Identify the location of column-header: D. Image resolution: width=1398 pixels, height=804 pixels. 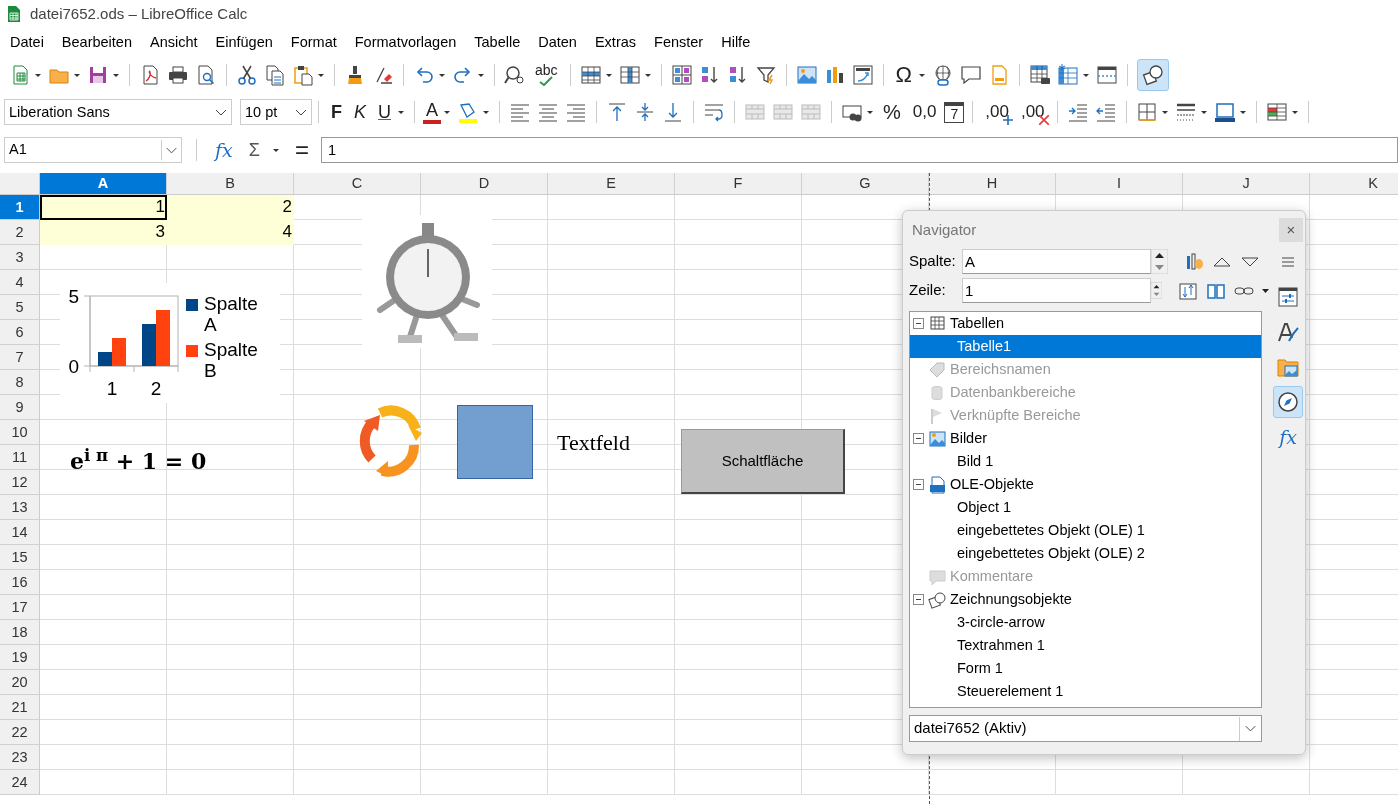
(484, 184).